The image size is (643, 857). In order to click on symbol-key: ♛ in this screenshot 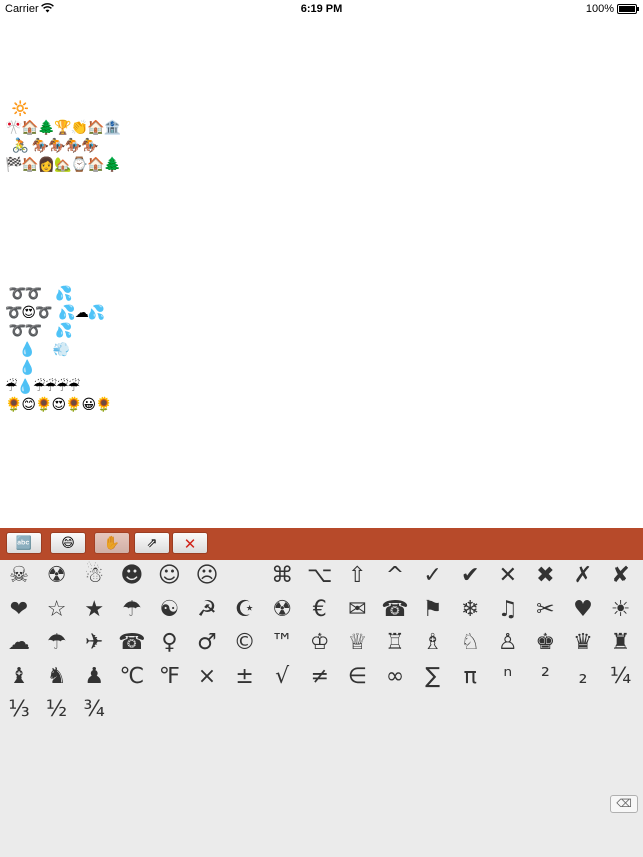, I will do `click(583, 643)`.